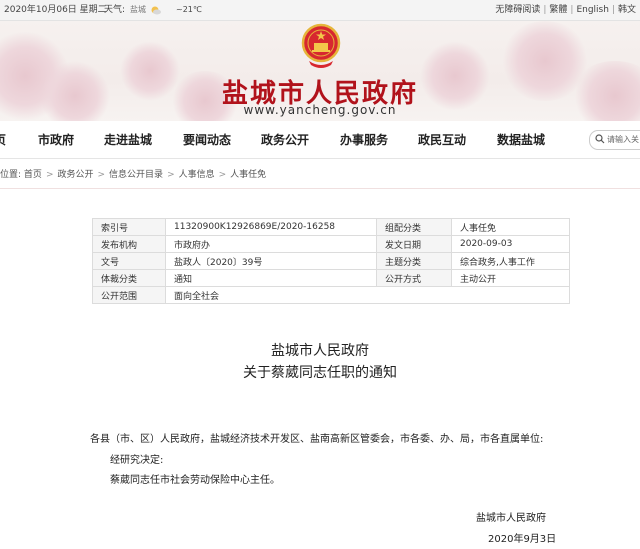  I want to click on table-value: 面向全社会, so click(367, 295).